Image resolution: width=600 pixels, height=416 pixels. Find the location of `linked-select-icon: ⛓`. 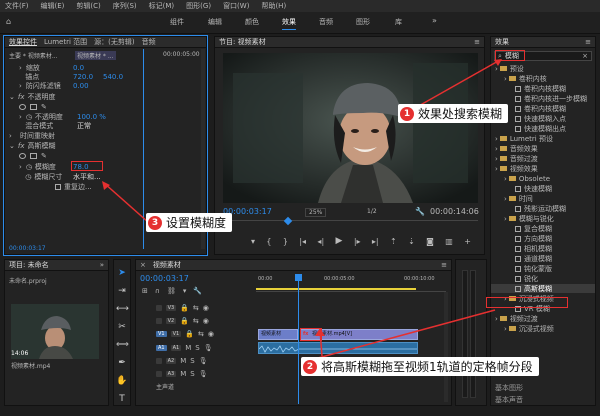

linked-select-icon: ⛓ is located at coordinates (171, 291).